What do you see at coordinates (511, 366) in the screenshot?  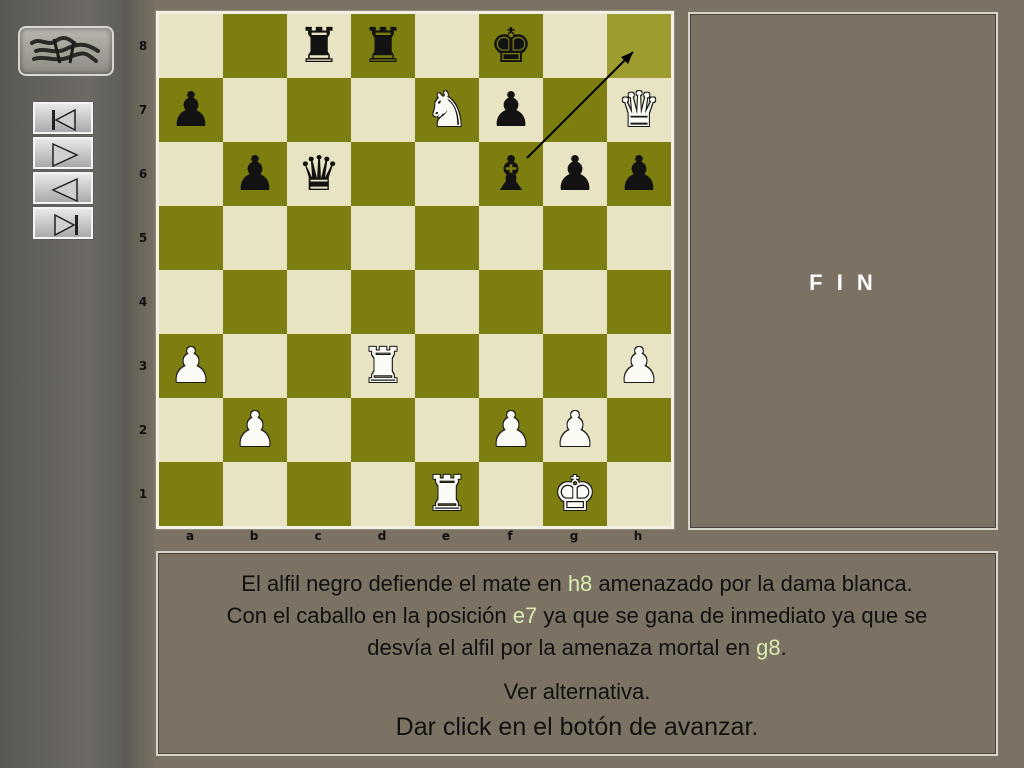 I see `square-f3` at bounding box center [511, 366].